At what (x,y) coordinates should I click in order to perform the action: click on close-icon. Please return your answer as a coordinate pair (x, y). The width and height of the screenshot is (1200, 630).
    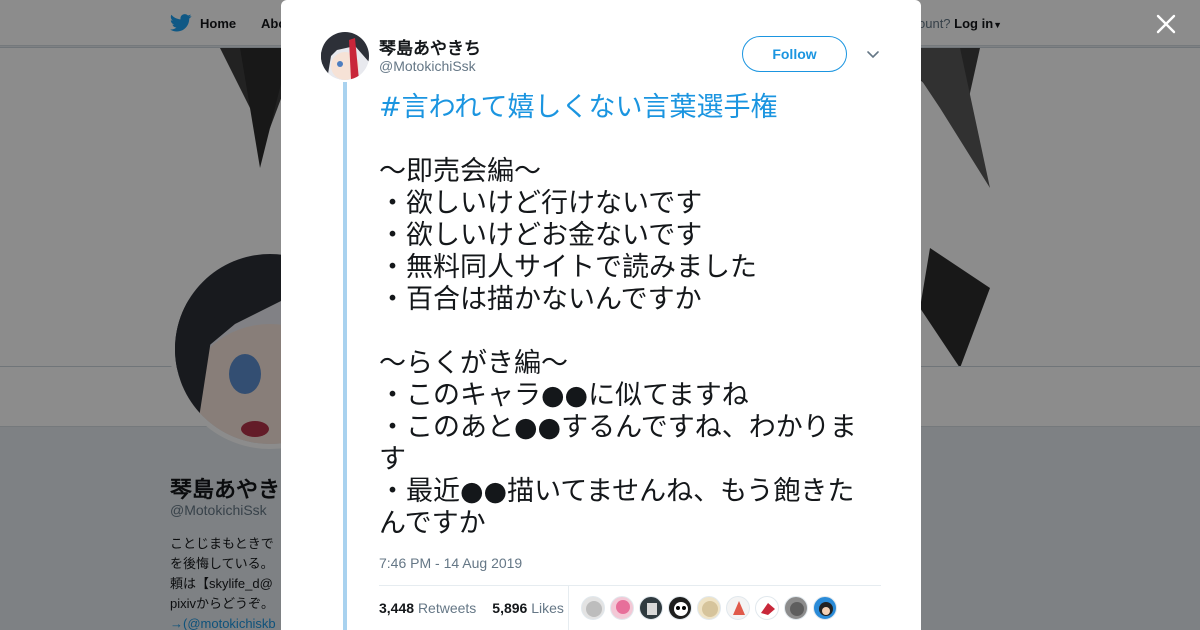
    Looking at the image, I should click on (1166, 24).